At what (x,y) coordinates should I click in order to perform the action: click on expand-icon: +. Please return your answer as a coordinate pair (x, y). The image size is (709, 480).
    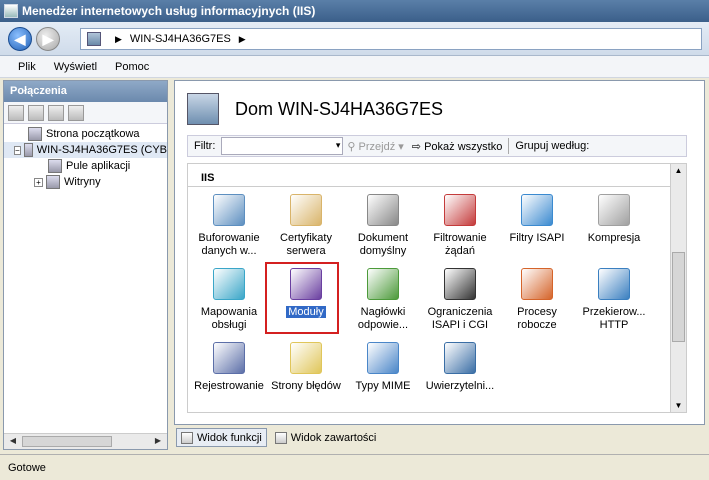
    Looking at the image, I should click on (38, 182).